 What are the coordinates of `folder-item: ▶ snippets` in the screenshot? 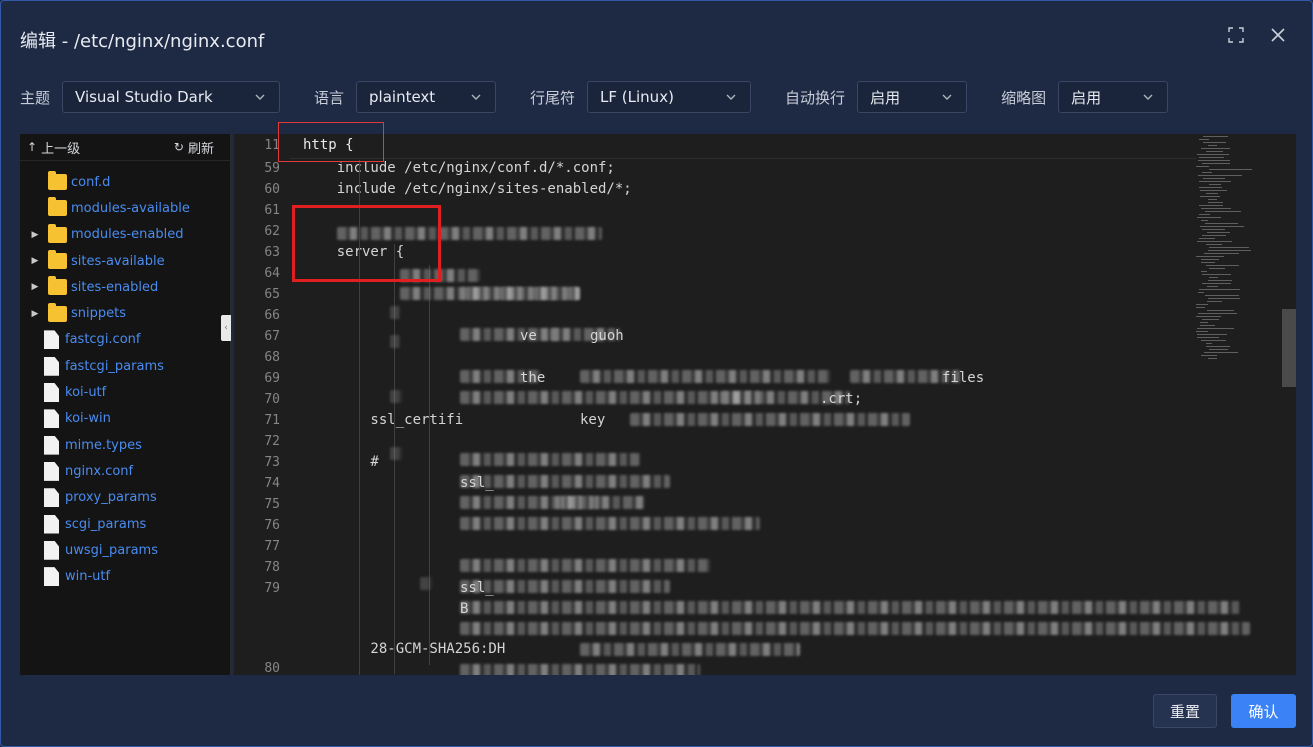 It's located at (125, 313).